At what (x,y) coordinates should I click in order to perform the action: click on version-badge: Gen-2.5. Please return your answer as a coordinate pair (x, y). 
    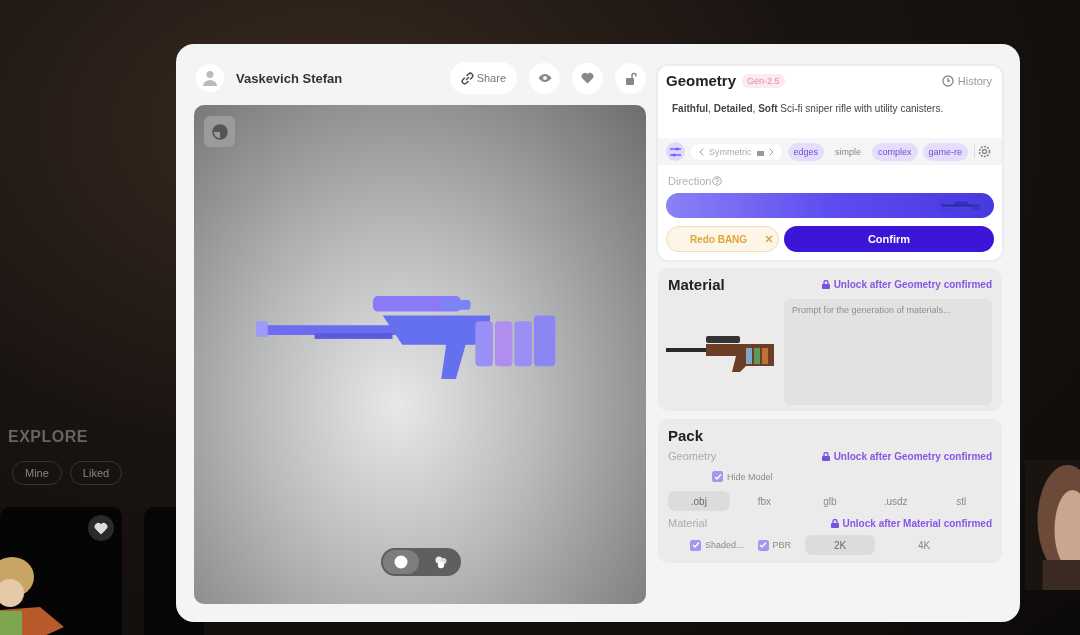
    Looking at the image, I should click on (763, 80).